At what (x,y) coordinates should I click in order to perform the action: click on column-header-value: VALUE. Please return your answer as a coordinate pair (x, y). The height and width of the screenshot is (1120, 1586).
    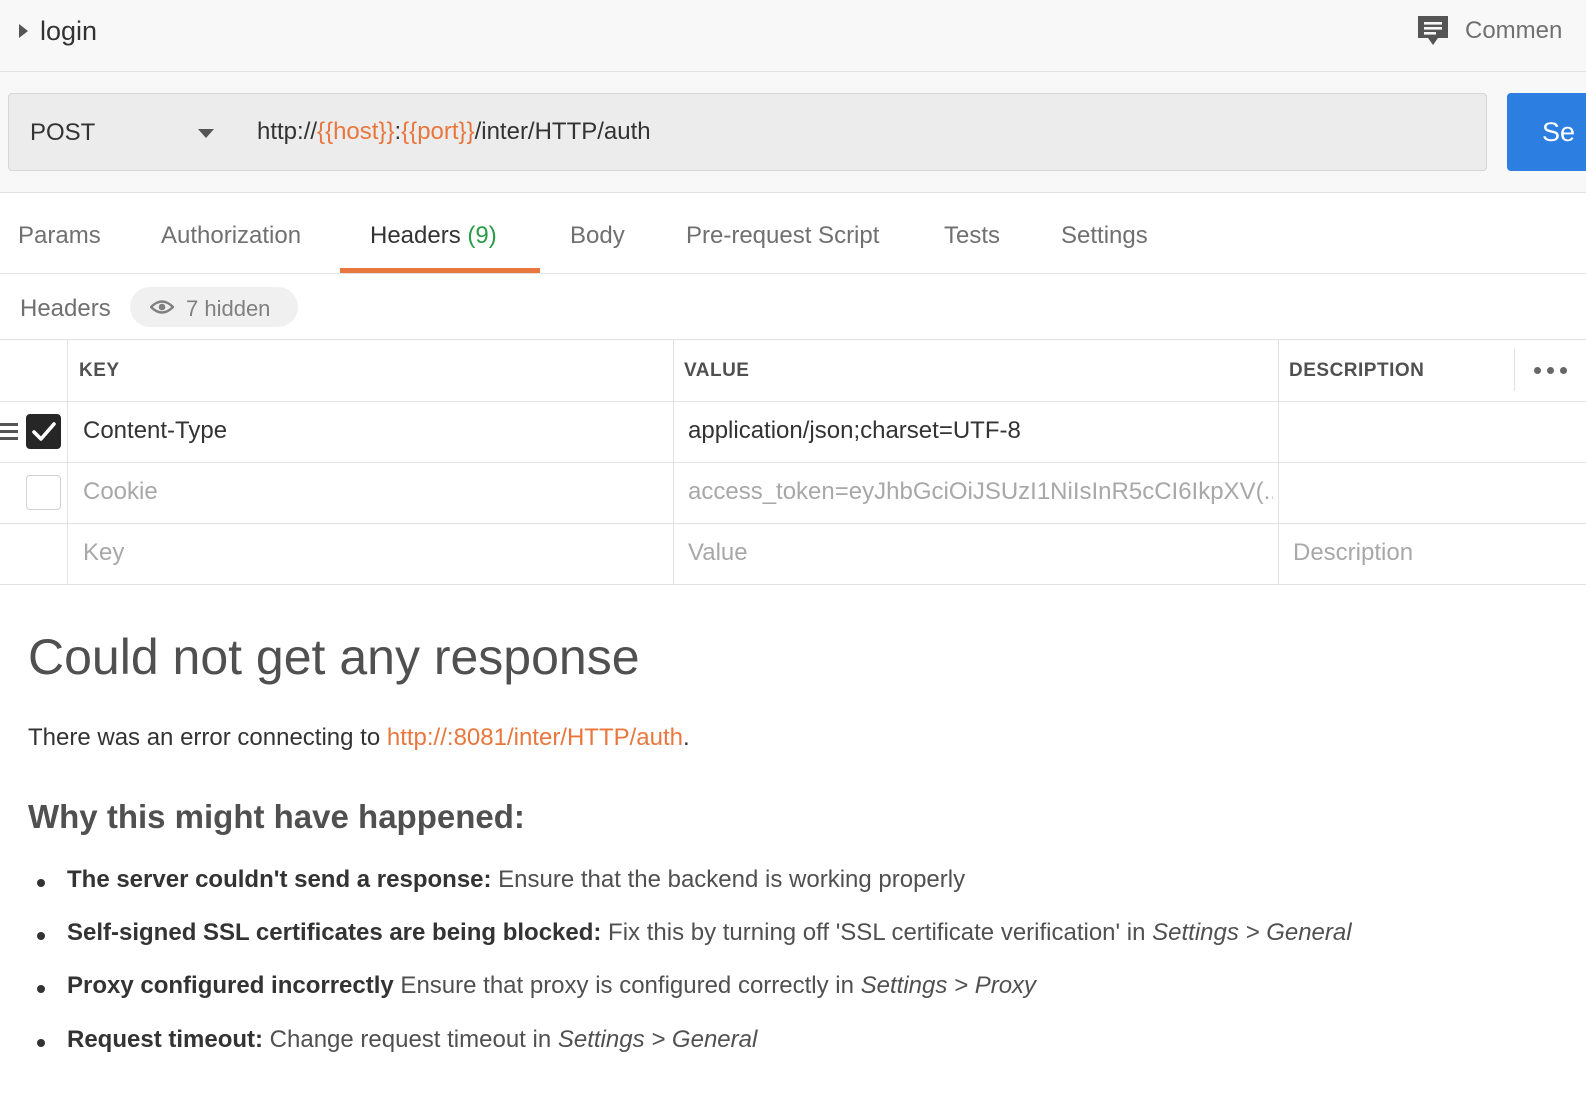
    Looking at the image, I should click on (717, 370).